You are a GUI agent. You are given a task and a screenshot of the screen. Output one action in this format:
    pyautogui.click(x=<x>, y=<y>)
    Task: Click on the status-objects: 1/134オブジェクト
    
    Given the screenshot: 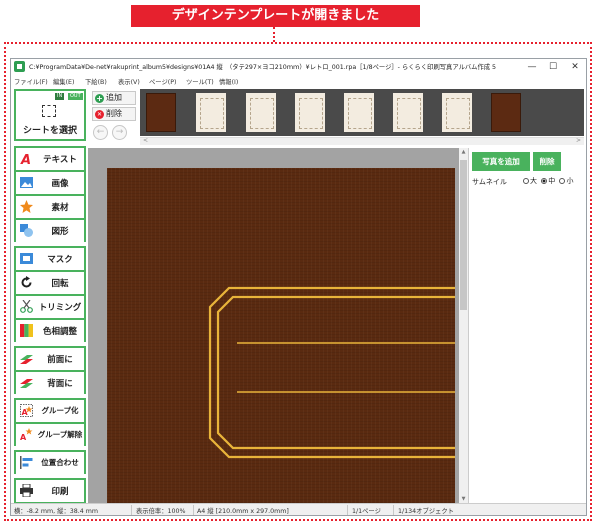 What is the action you would take?
    pyautogui.click(x=426, y=511)
    